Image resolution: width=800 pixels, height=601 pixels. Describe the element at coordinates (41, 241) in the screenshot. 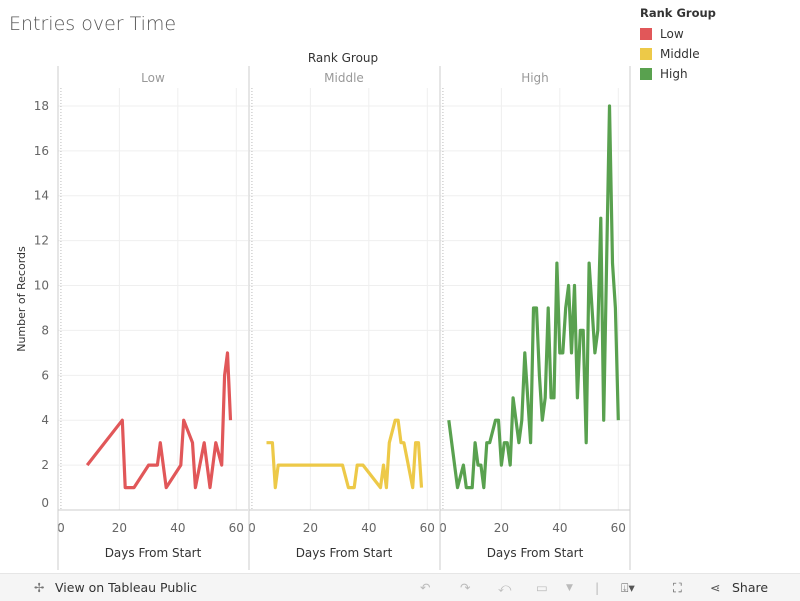

I see `y-tick-label: 12` at that location.